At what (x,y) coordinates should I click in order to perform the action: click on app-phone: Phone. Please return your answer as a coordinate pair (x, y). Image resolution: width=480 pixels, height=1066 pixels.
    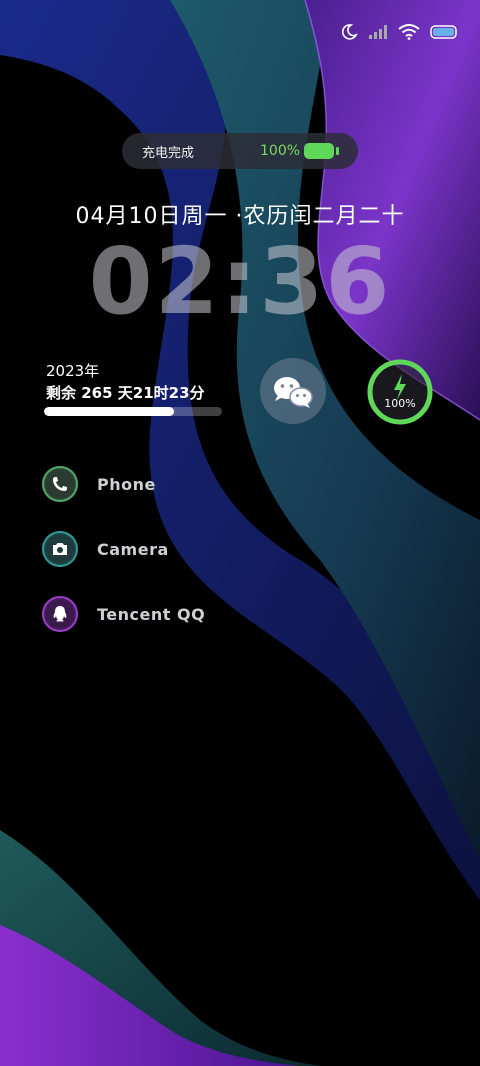
    Looking at the image, I should click on (99, 484).